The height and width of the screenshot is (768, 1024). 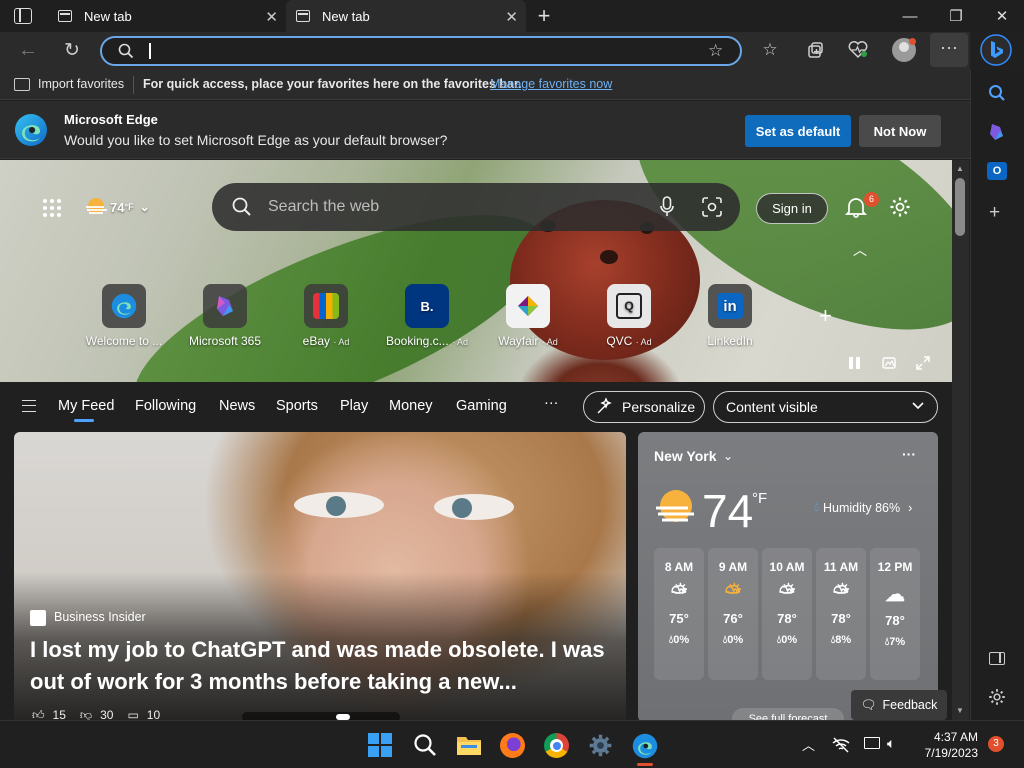 I want to click on not-now-button: Not Now, so click(x=900, y=131).